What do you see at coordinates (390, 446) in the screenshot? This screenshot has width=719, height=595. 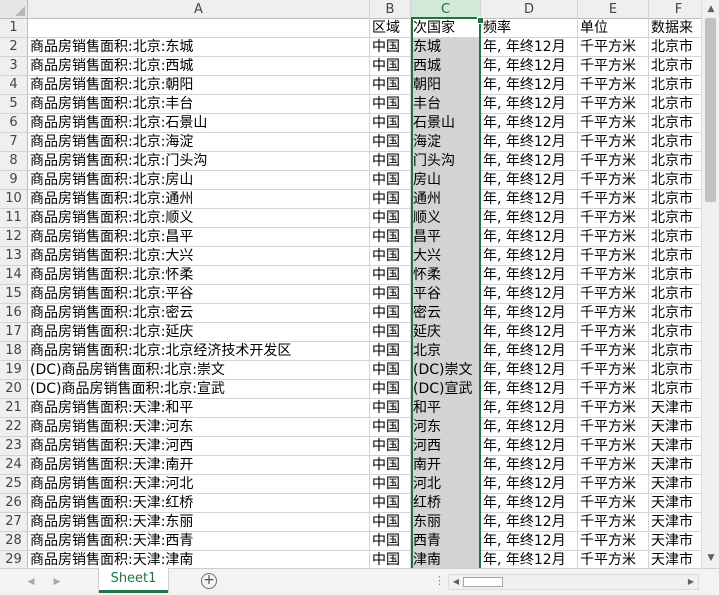 I see `cell-b23: 中国` at bounding box center [390, 446].